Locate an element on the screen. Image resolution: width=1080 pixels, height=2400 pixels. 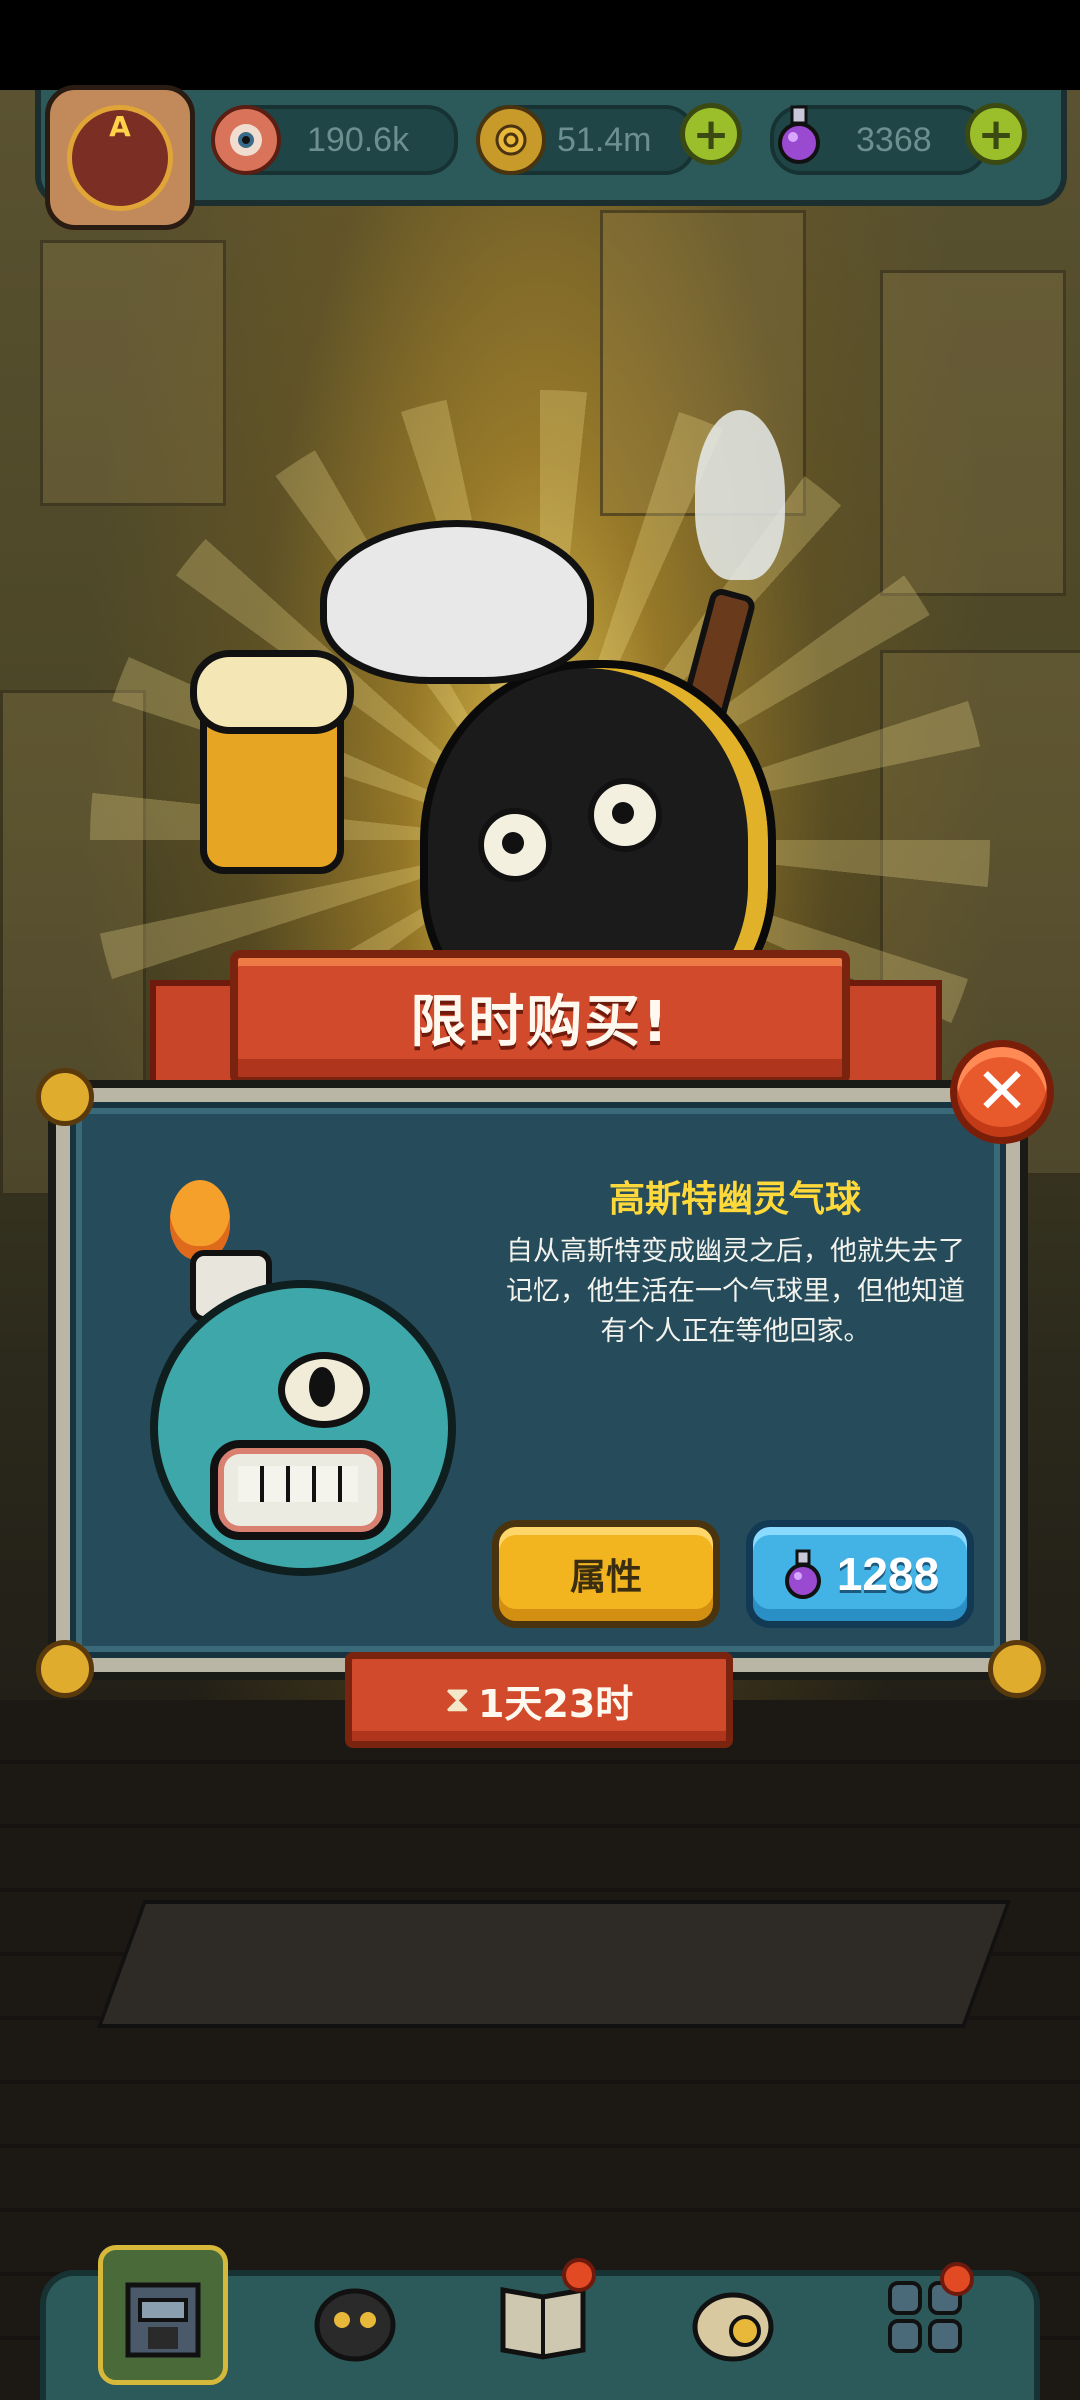
eyeball-count: 190.6k is located at coordinates (358, 139).